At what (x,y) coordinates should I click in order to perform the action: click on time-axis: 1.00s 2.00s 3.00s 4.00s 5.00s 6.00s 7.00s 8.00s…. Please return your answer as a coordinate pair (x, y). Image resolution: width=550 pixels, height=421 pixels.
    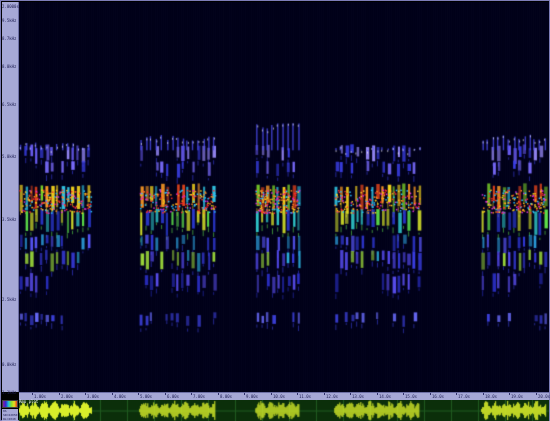
    Looking at the image, I should click on (284, 396).